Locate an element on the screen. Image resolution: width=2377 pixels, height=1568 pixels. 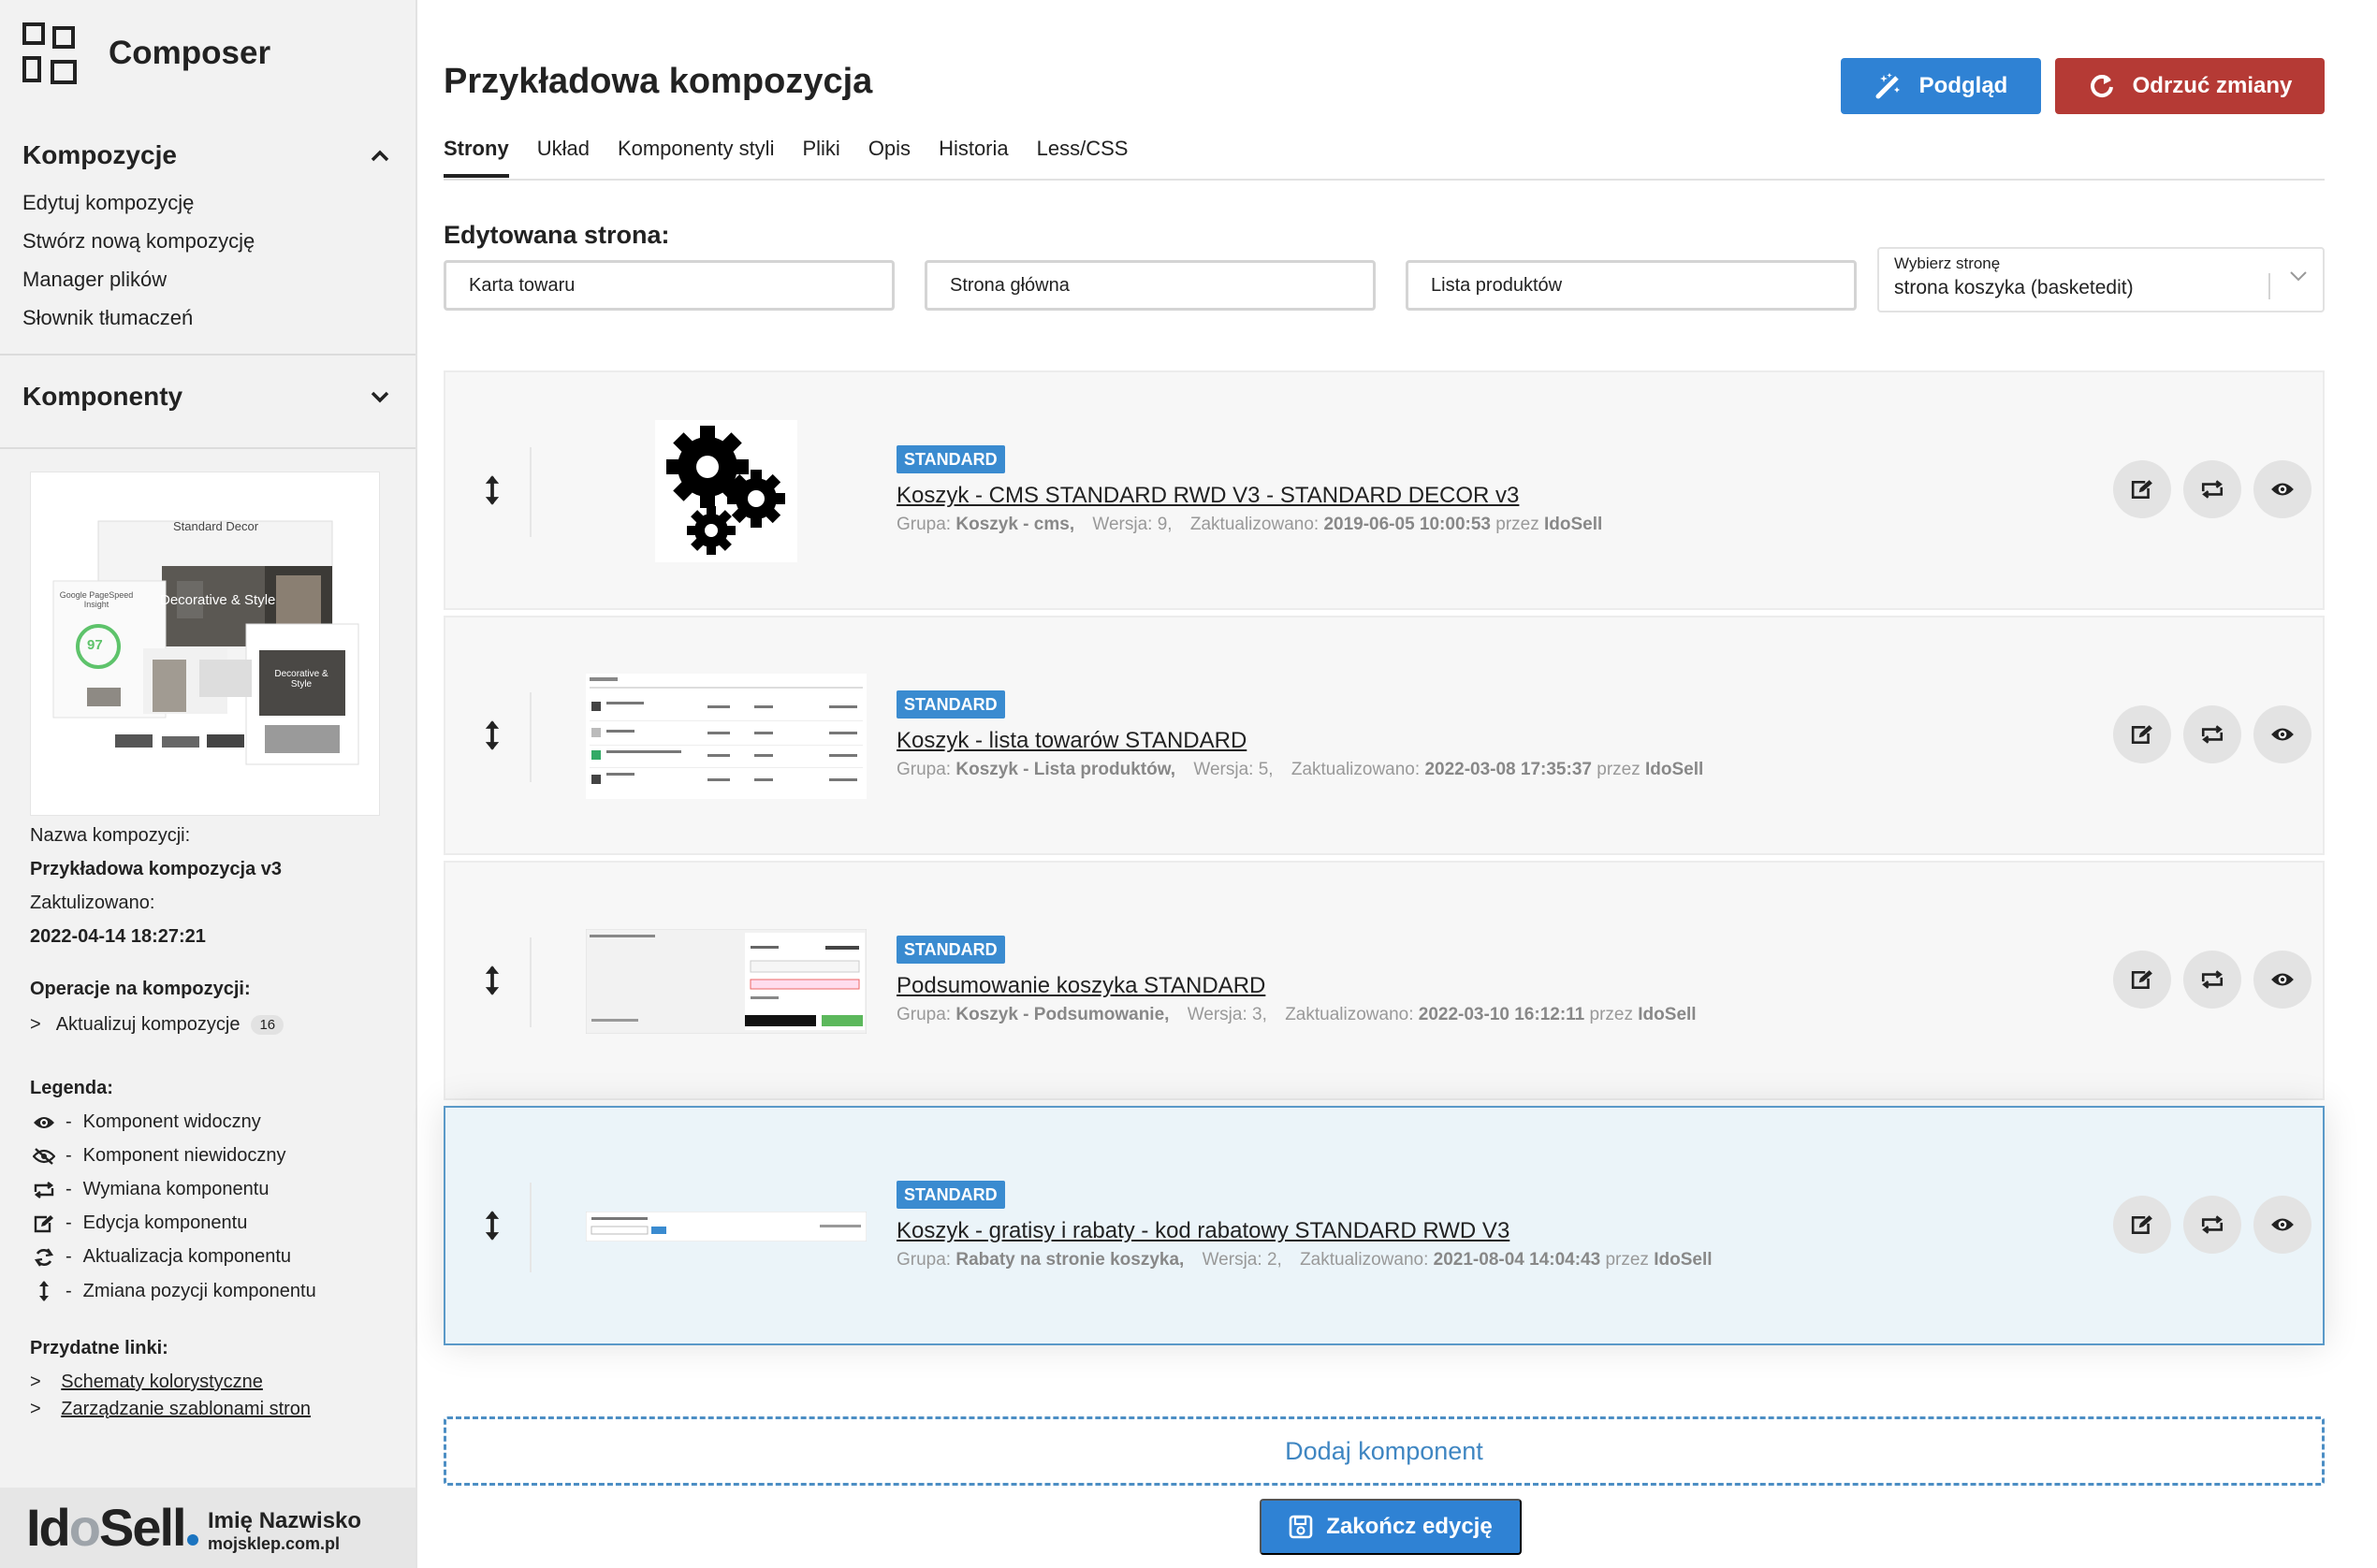
meta-group-label: Grupa: is located at coordinates (925, 1014).